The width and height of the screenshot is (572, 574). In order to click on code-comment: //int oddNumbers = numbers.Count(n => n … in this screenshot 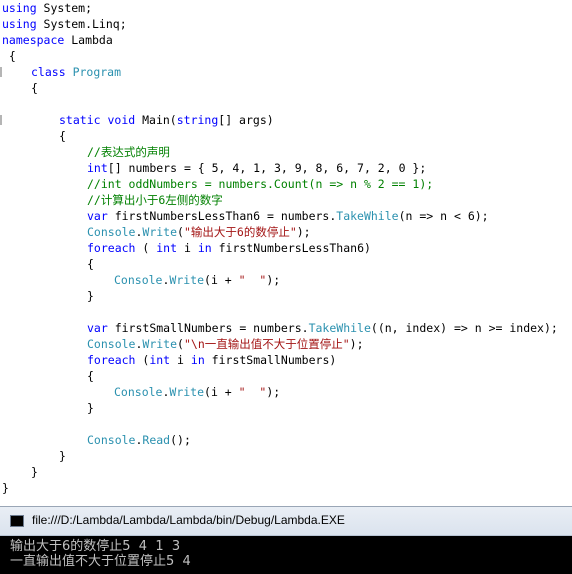, I will do `click(260, 184)`.